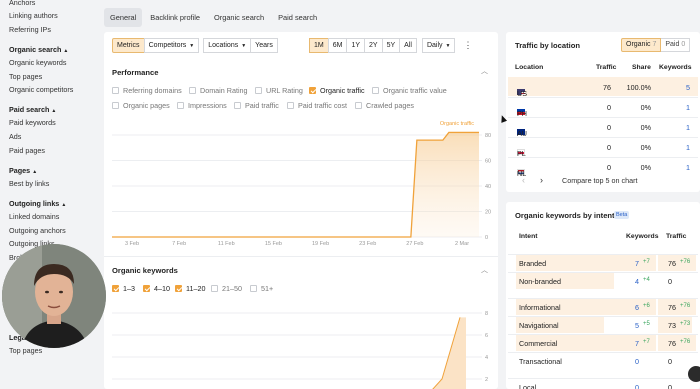 The height and width of the screenshot is (389, 700). What do you see at coordinates (533, 263) in the screenshot?
I see `intent-name: Branded` at bounding box center [533, 263].